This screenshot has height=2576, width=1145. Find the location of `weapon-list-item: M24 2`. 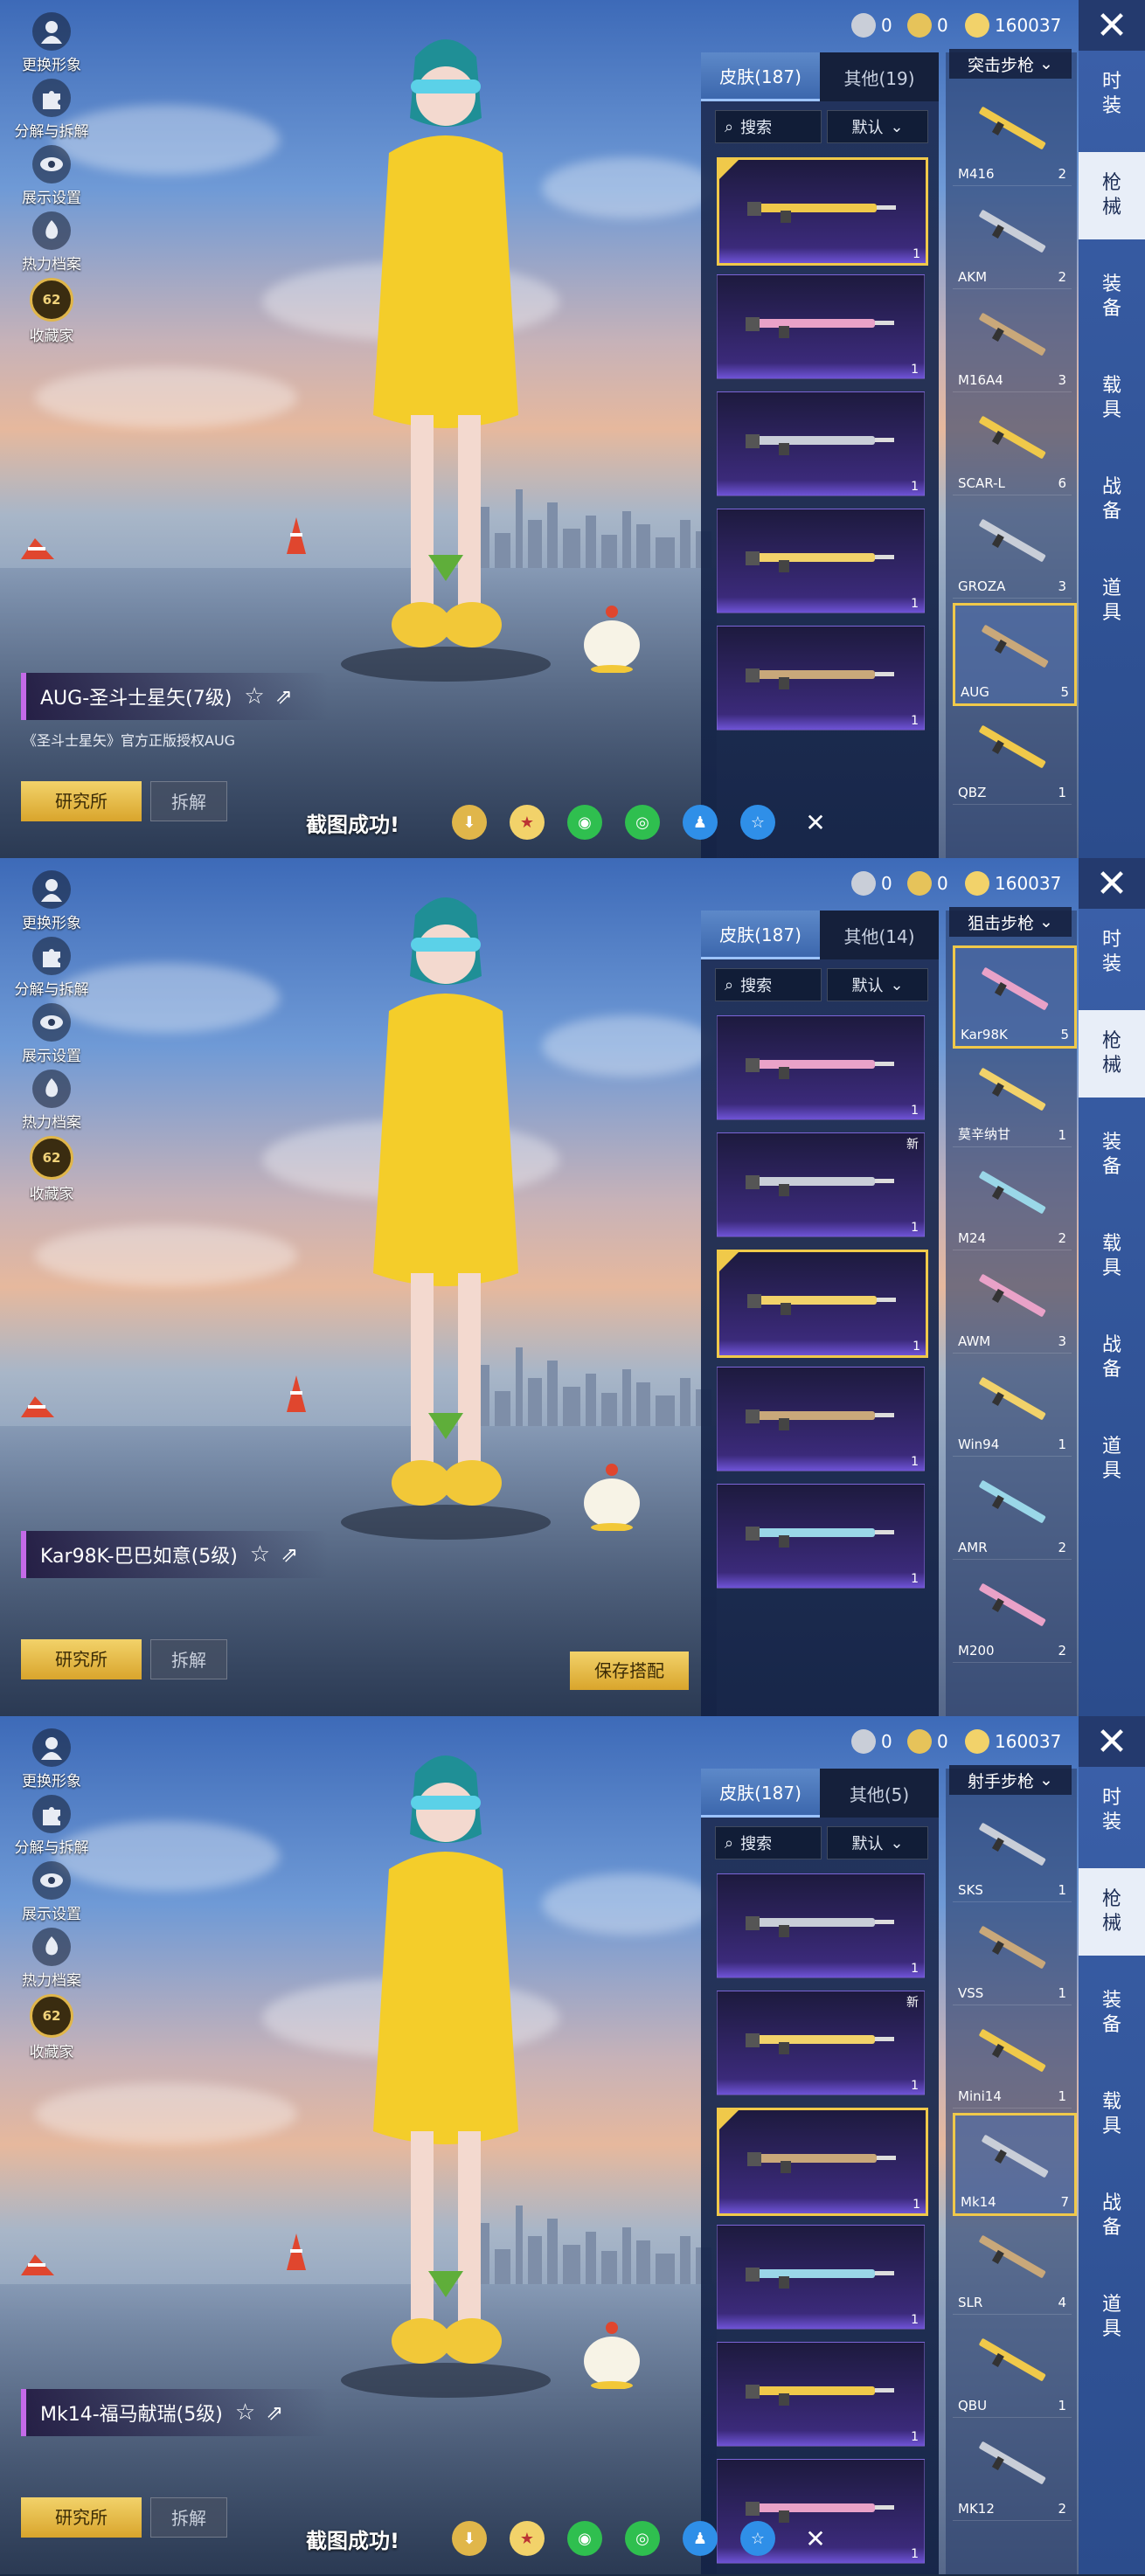

weapon-list-item: M24 2 is located at coordinates (1012, 1201).